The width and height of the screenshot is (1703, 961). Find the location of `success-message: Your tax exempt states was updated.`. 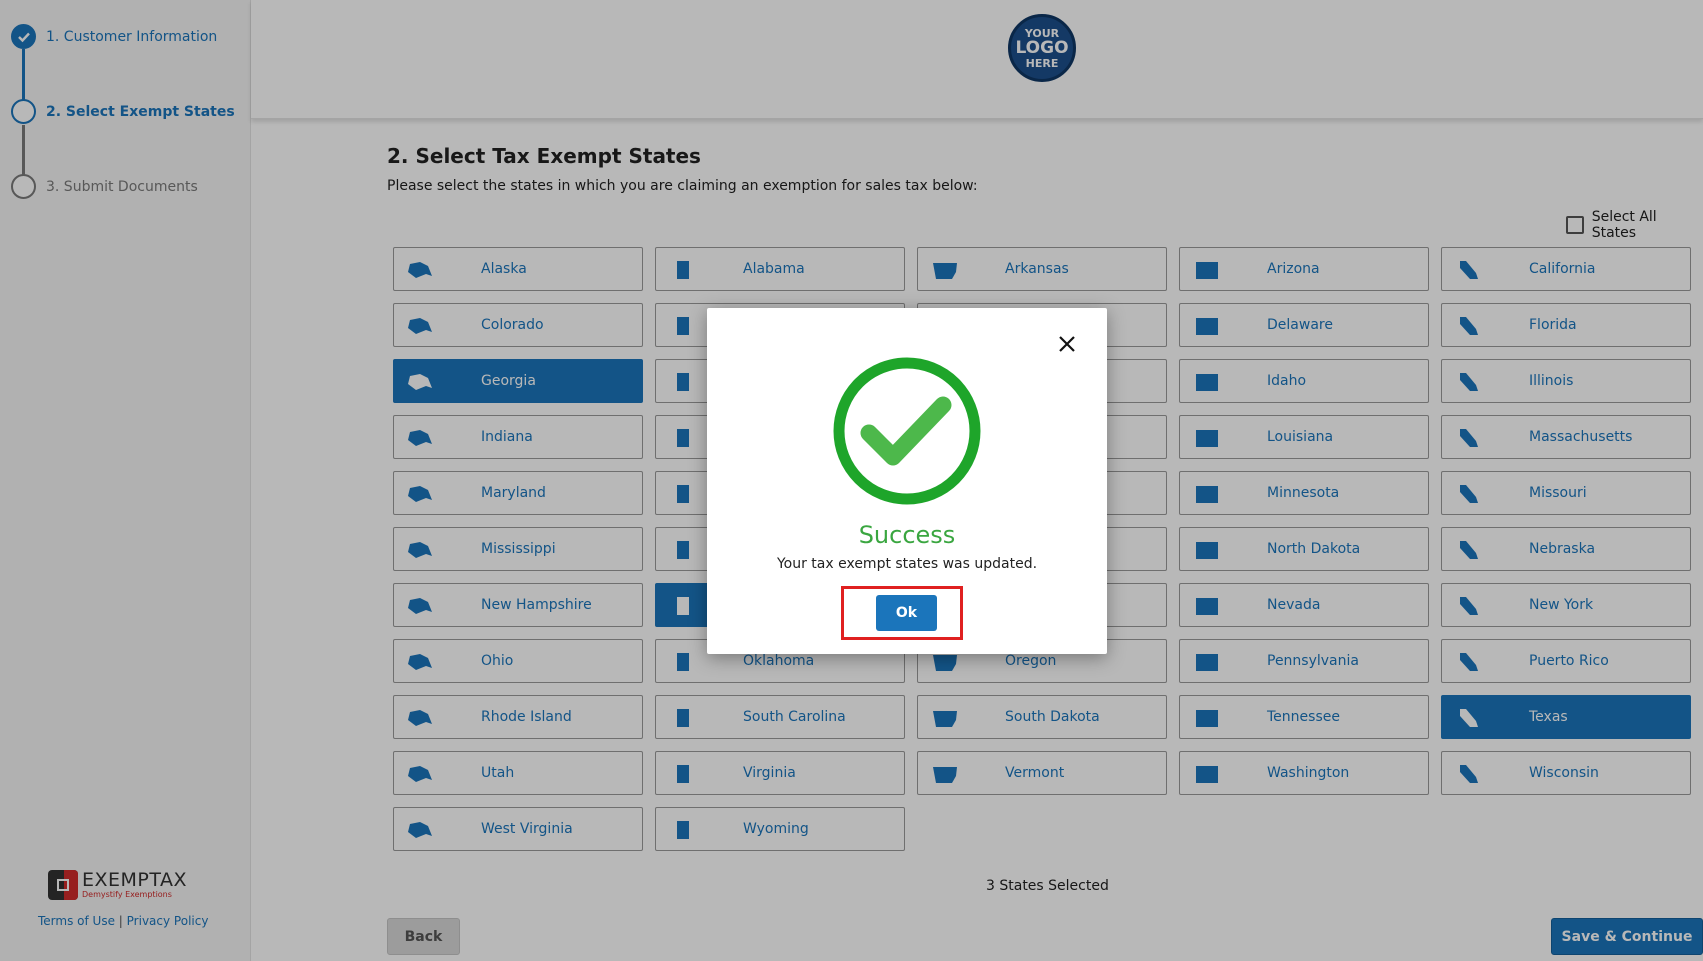

success-message: Your tax exempt states was updated. is located at coordinates (907, 564).